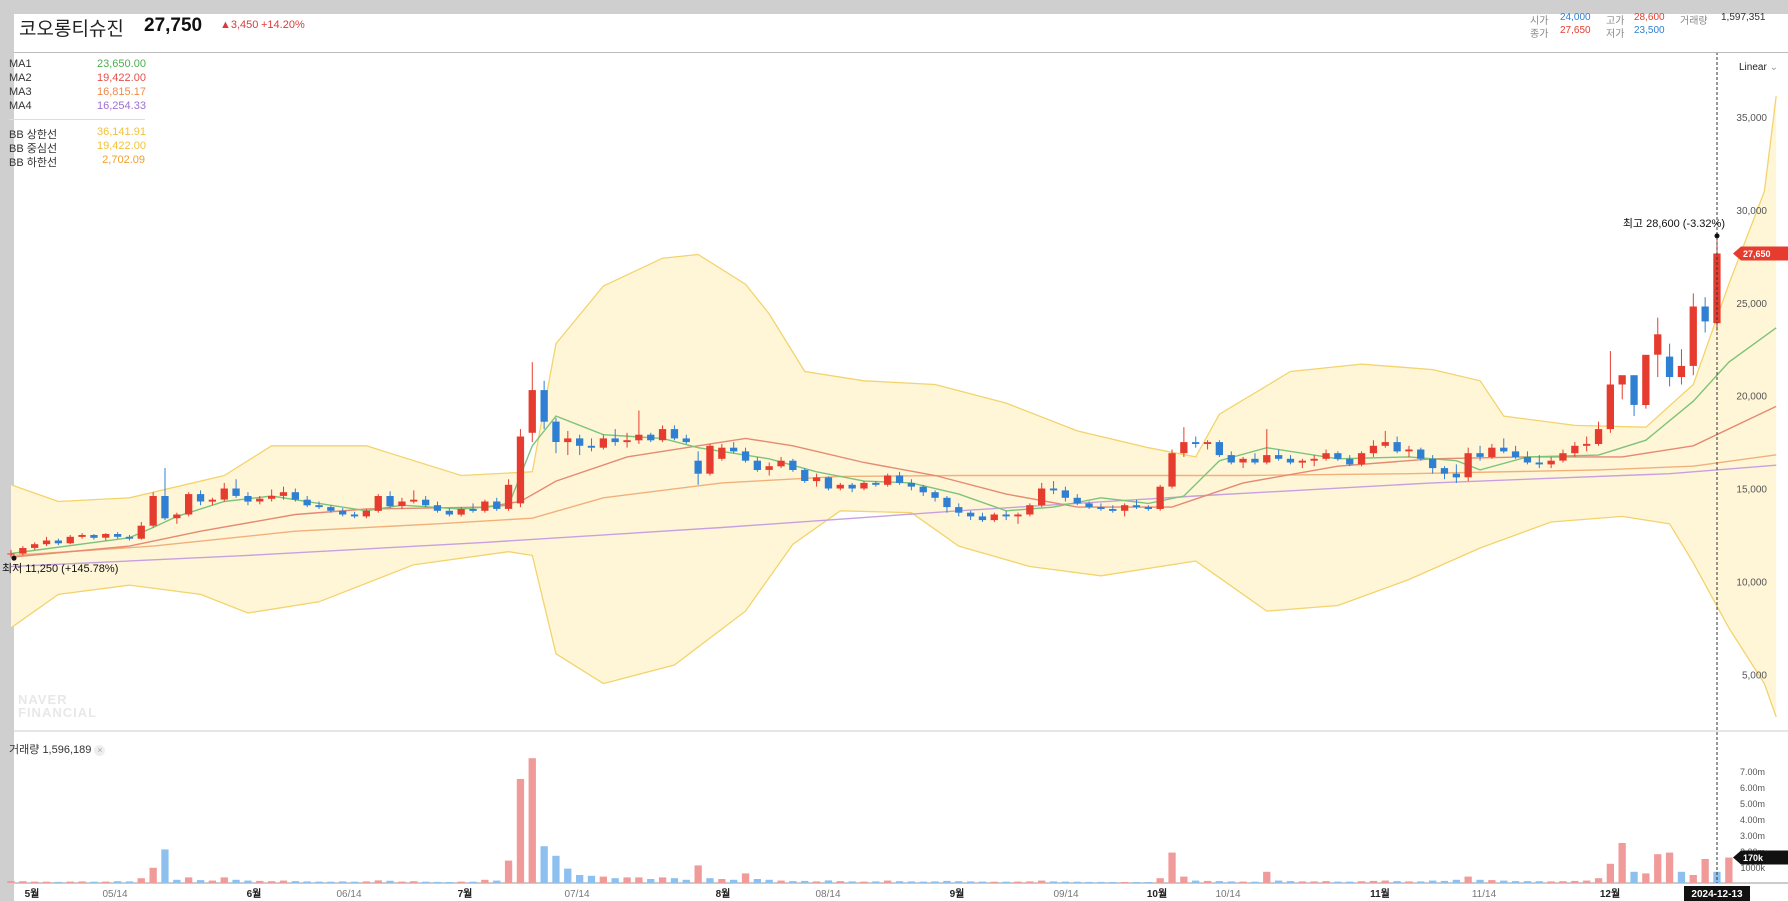  Describe the element at coordinates (239, 25) in the screenshot. I see `price-change: ▲3,450` at that location.